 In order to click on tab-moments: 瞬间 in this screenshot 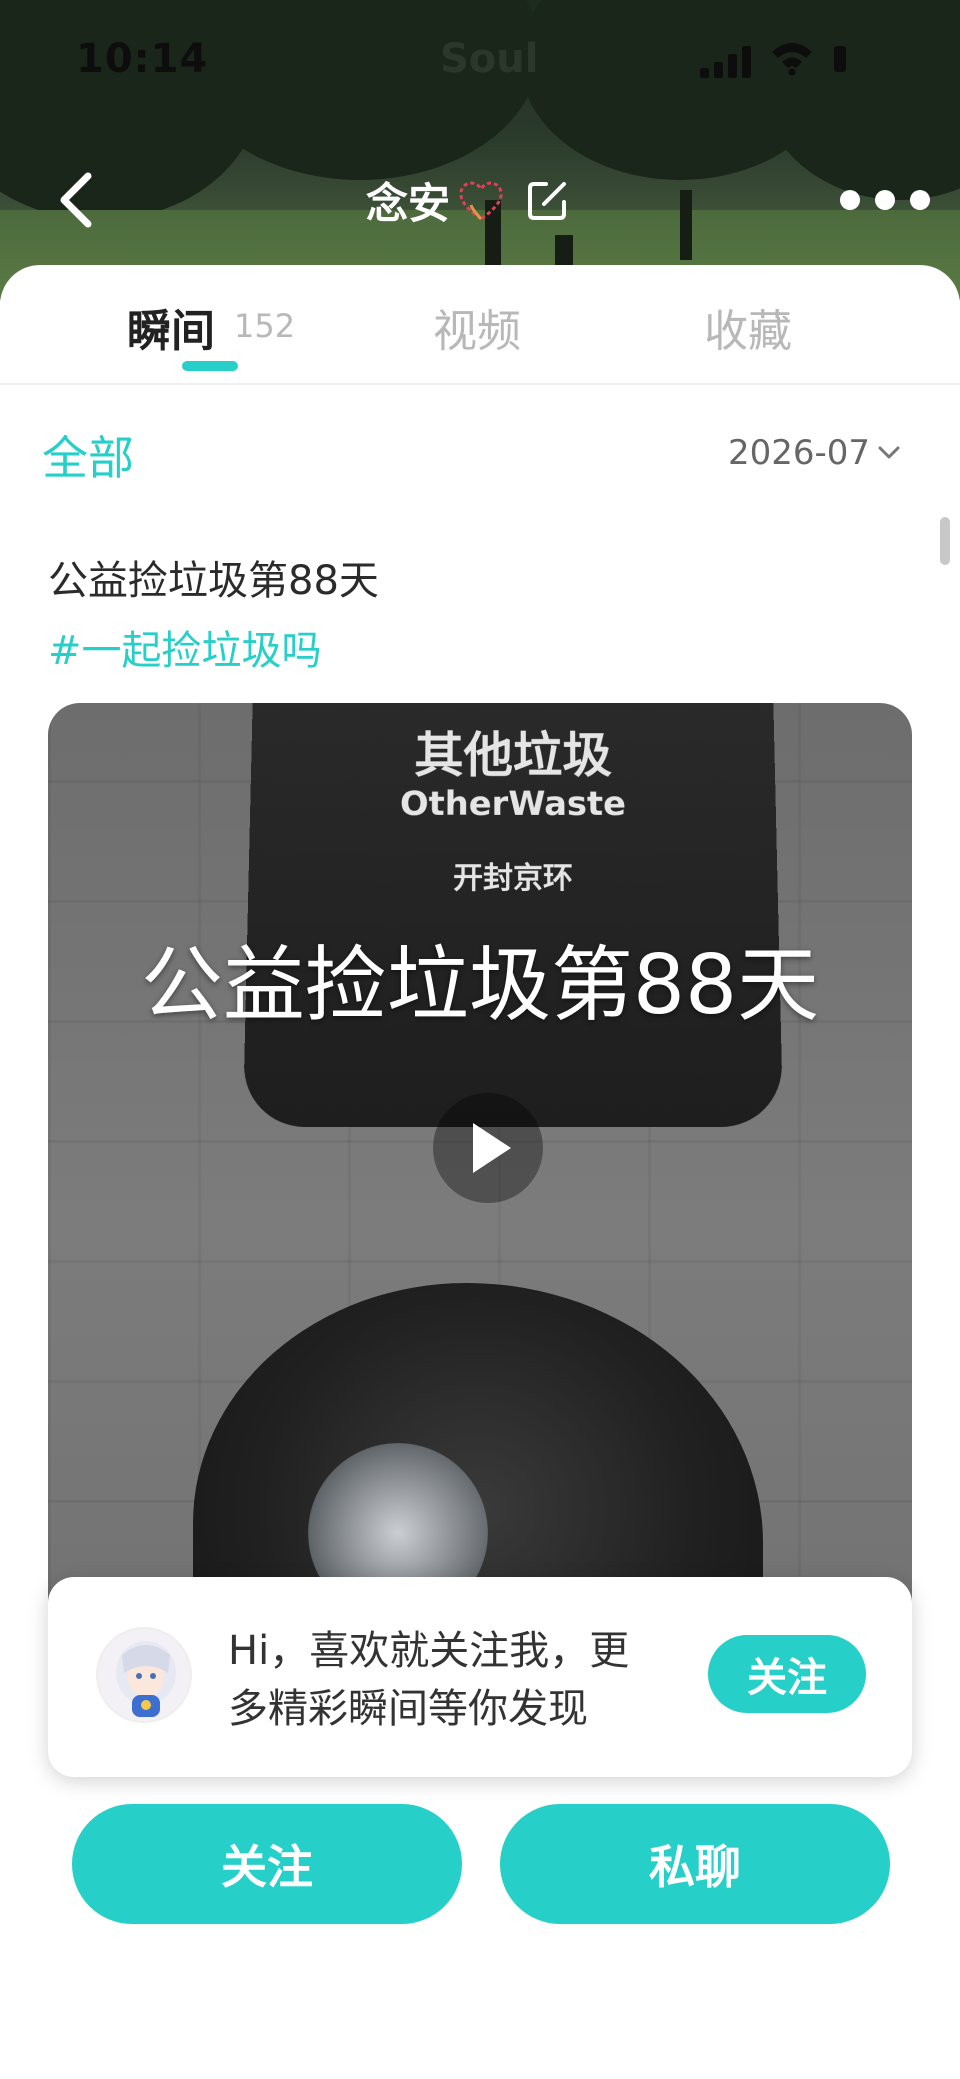, I will do `click(171, 327)`.